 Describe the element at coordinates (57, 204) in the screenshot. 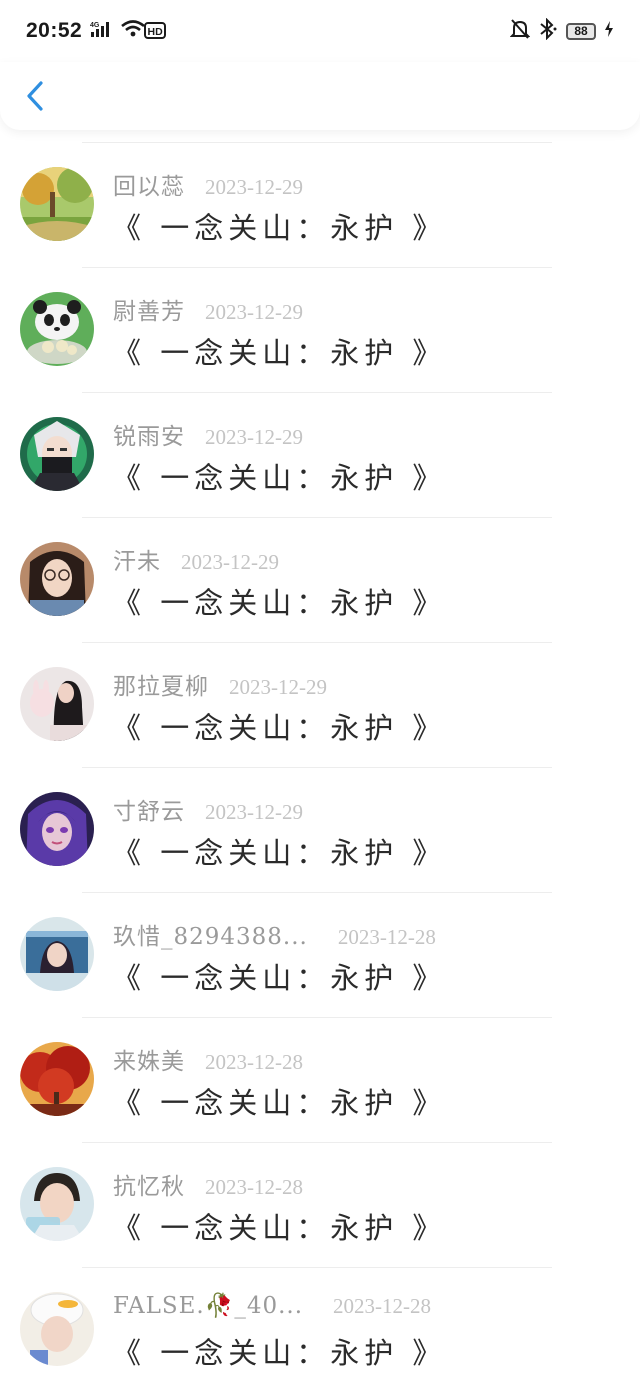

I see `landscape-avatar` at that location.